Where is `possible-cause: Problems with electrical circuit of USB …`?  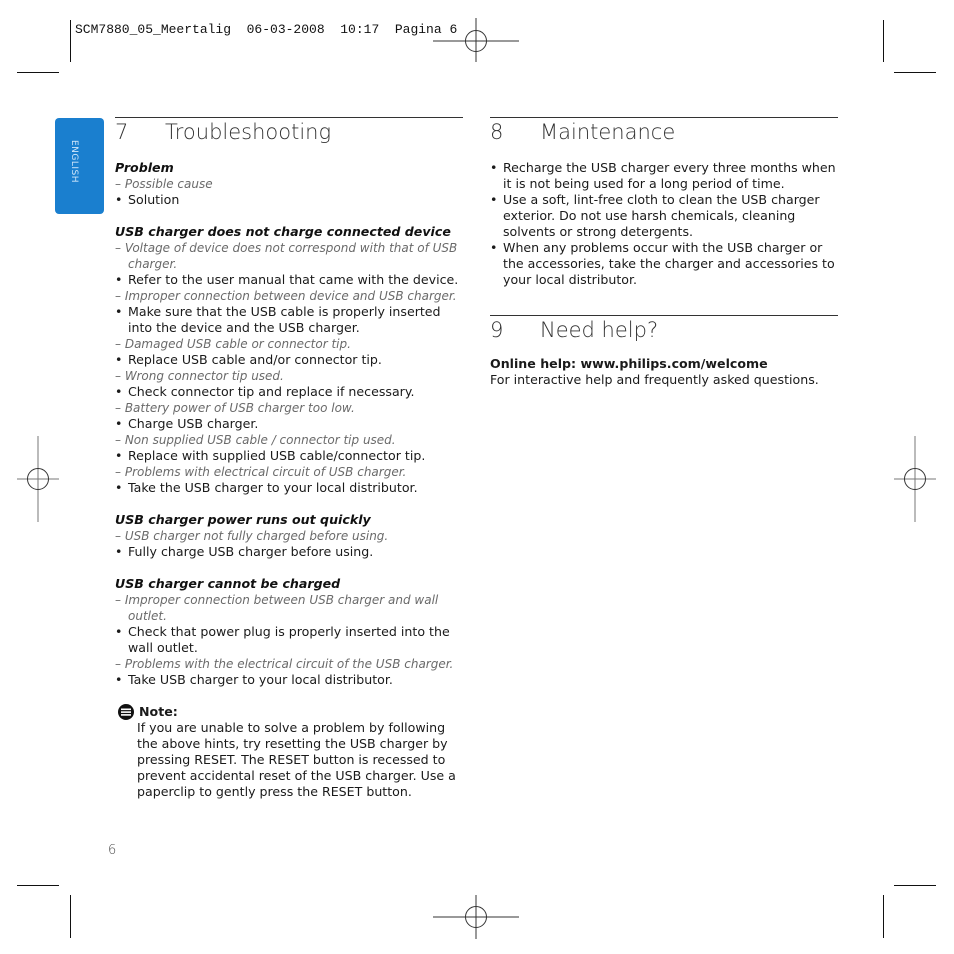 possible-cause: Problems with electrical circuit of USB … is located at coordinates (290, 472).